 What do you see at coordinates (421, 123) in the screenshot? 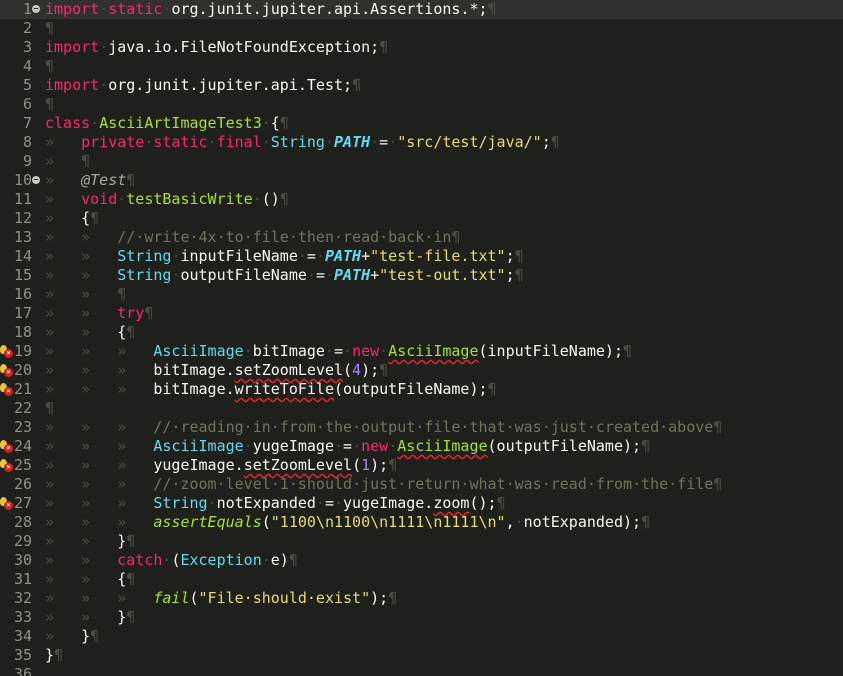
I see `code-line: 7 class·AsciiArtImageTest3·{¶` at bounding box center [421, 123].